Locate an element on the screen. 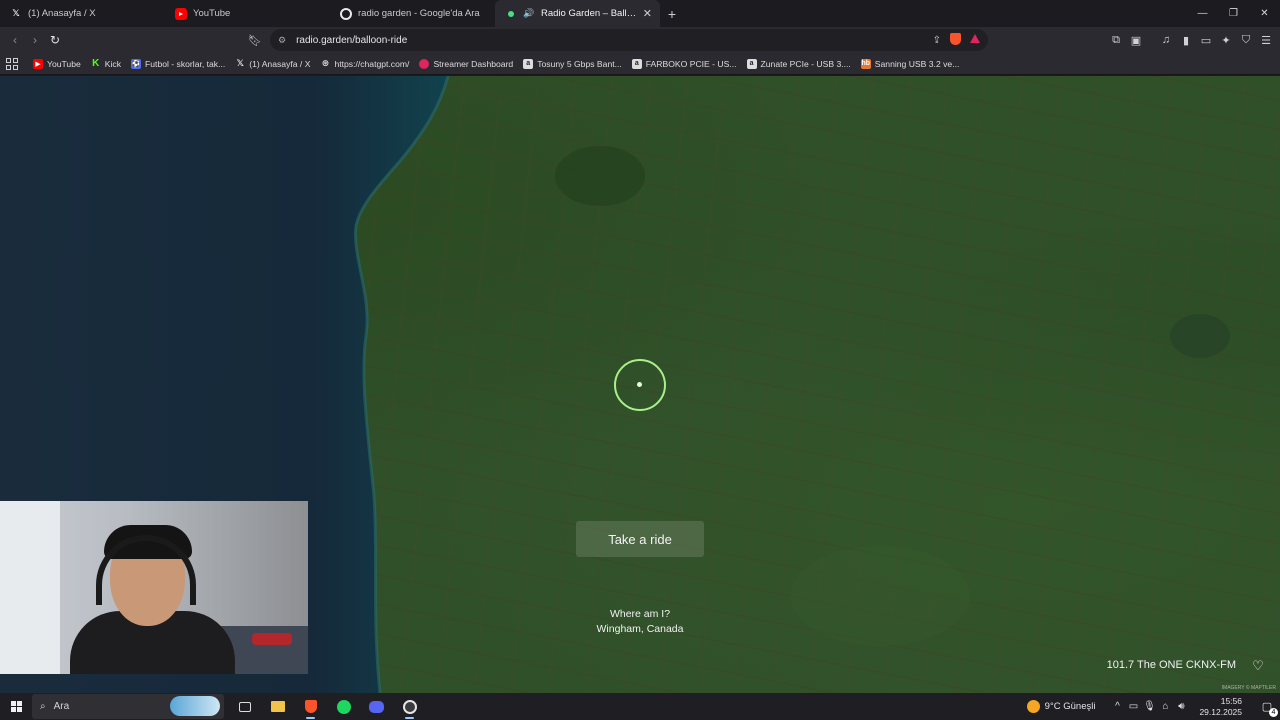 This screenshot has width=1280, height=720. weather-widget: 9°C Güneşli is located at coordinates (1061, 706).